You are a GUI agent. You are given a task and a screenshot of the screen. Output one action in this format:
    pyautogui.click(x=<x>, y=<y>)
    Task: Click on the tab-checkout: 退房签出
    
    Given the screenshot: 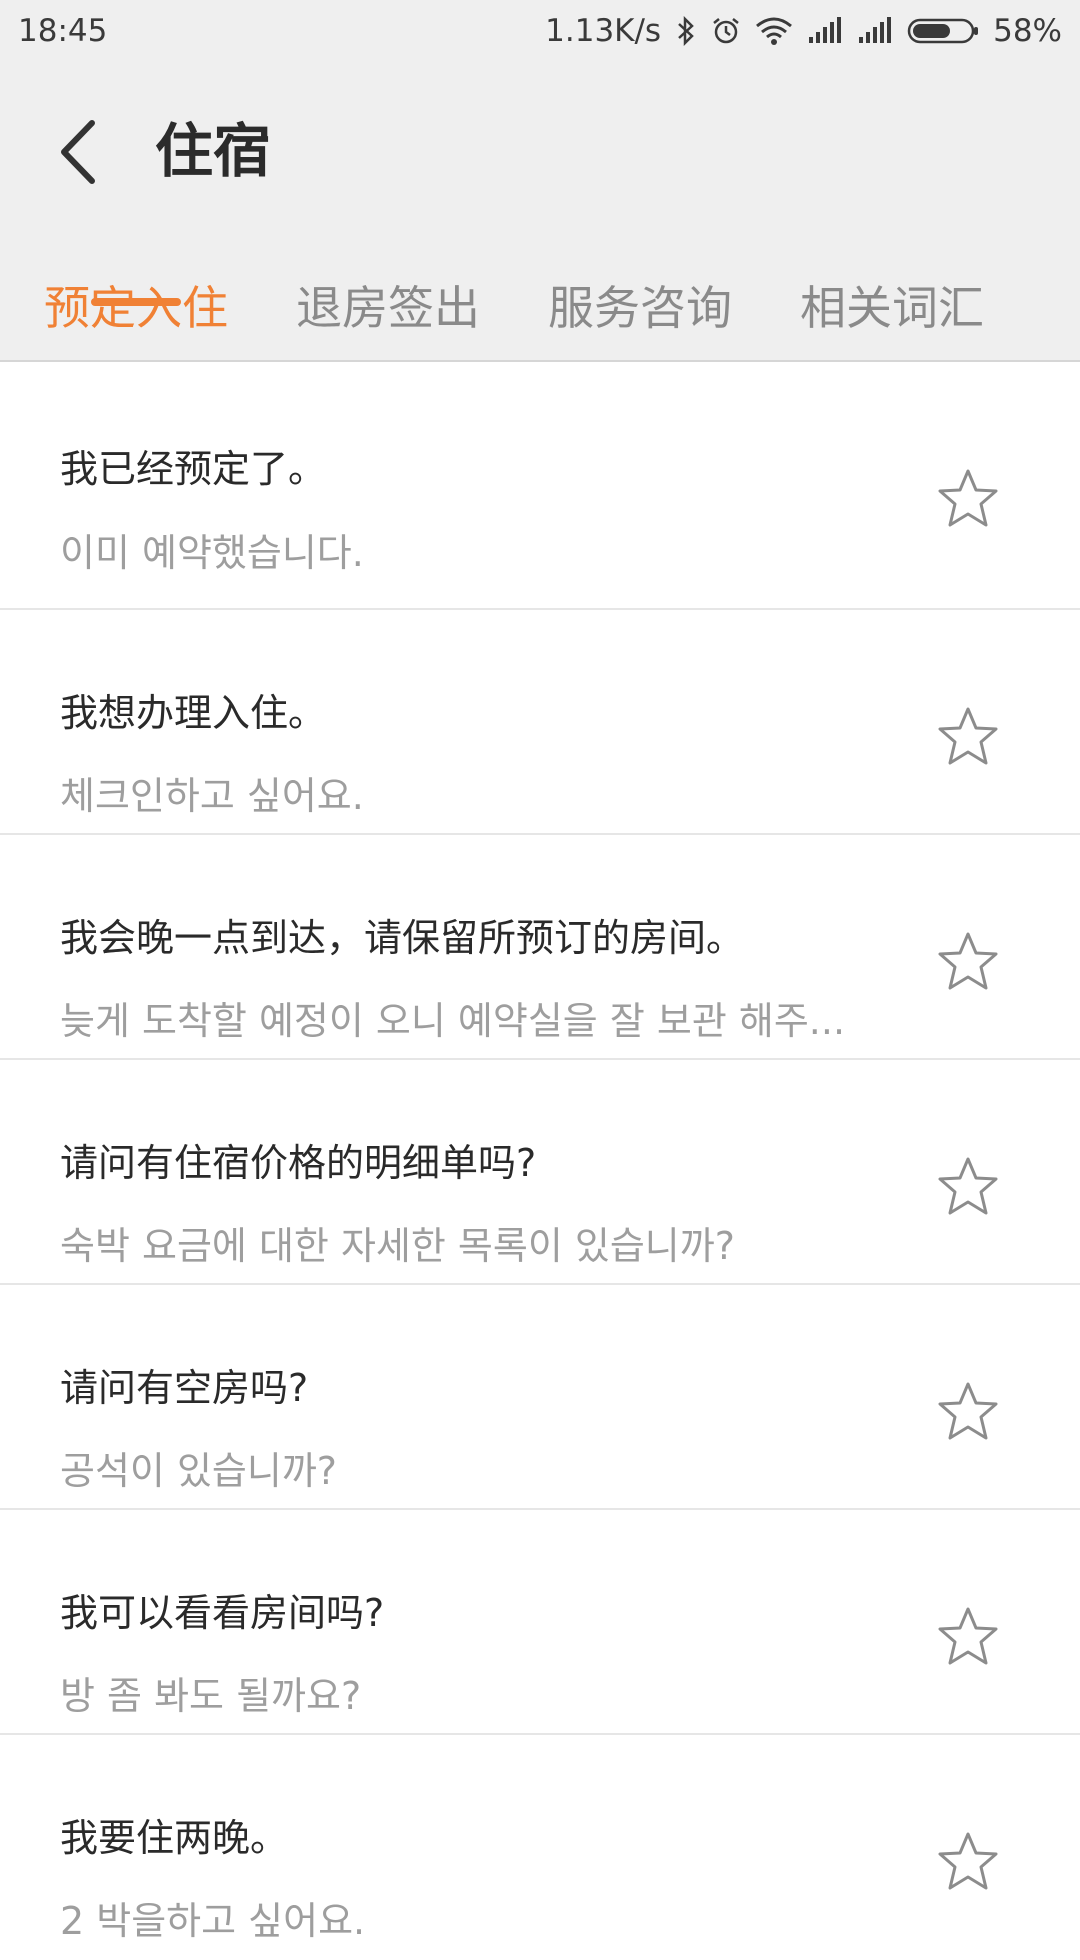 What is the action you would take?
    pyautogui.click(x=388, y=317)
    